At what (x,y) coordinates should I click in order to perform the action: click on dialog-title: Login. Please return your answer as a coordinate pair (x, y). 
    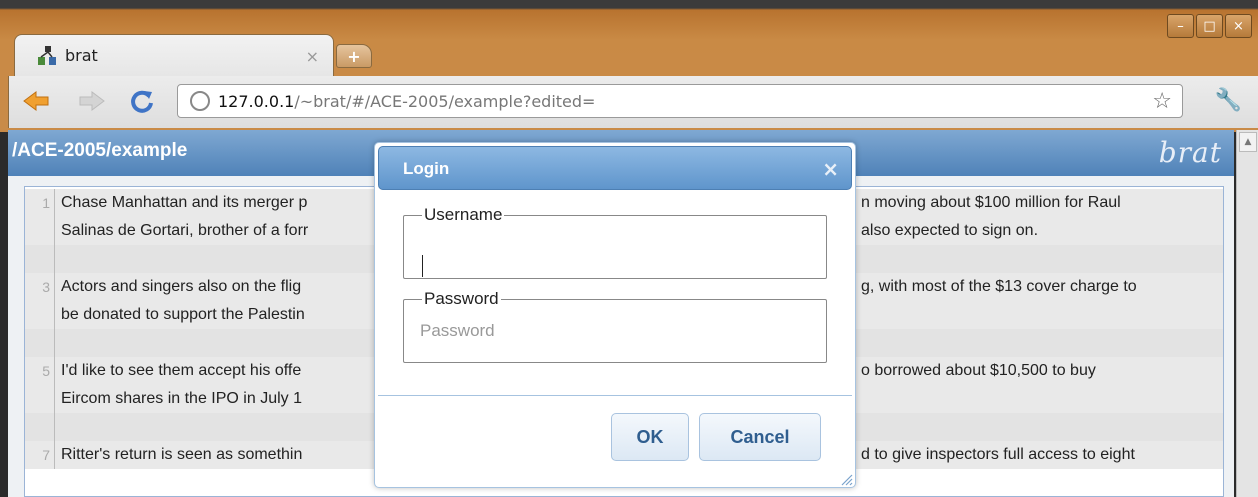
    Looking at the image, I should click on (426, 168).